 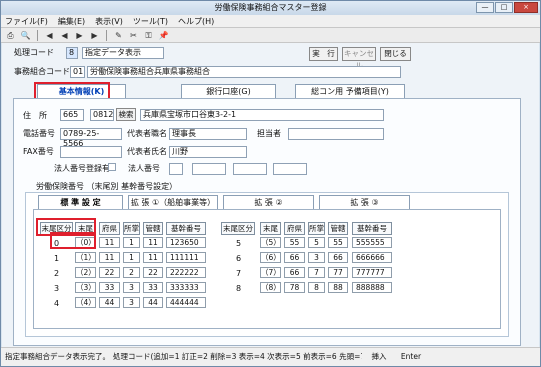 What do you see at coordinates (372, 257) in the screenshot?
I see `right-row-6-base-number: 666666` at bounding box center [372, 257].